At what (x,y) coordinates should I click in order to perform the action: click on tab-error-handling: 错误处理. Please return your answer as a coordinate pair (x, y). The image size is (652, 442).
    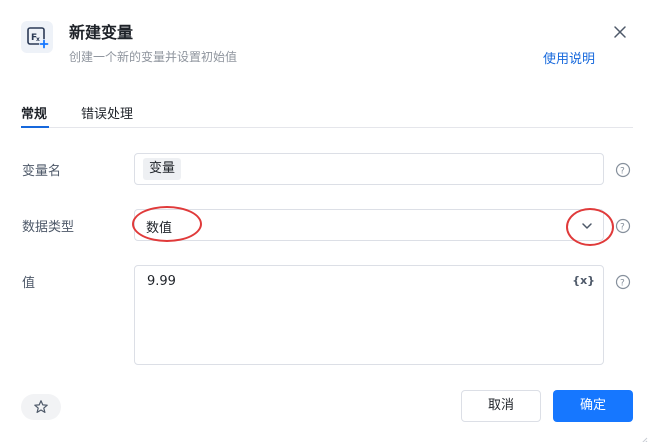
    Looking at the image, I should click on (107, 112).